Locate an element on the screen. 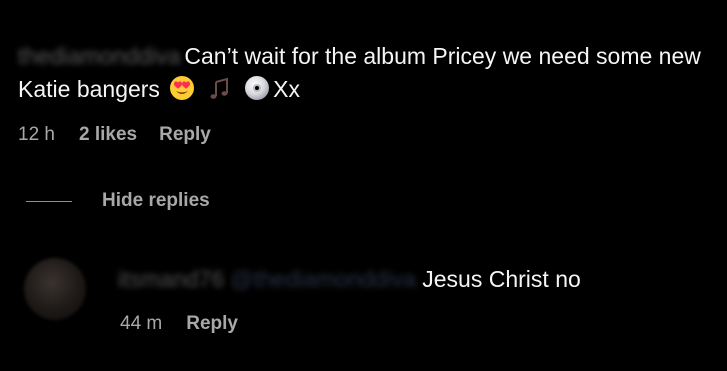  comment-time: 12 h is located at coordinates (36, 134).